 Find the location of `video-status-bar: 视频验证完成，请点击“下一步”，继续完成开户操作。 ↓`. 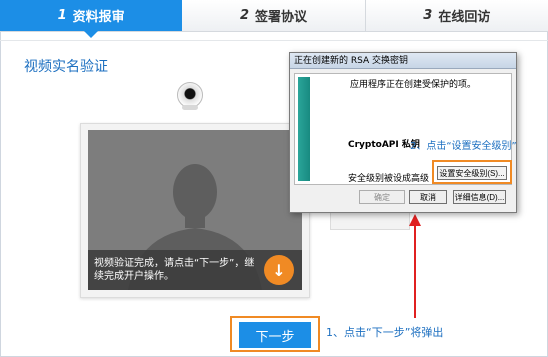

video-status-bar: 视频验证完成，请点击“下一步”，继续完成开户操作。 ↓ is located at coordinates (195, 270).